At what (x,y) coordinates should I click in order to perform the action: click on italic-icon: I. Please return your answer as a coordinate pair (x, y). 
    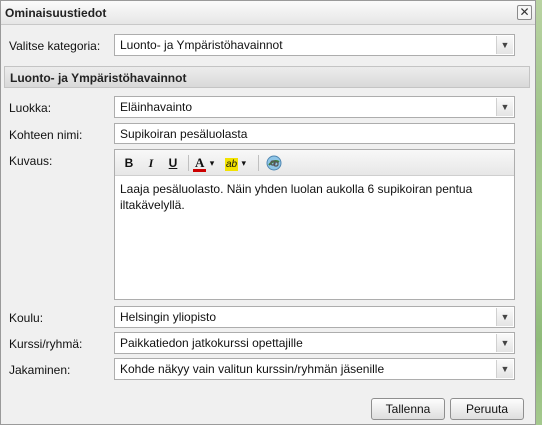
    Looking at the image, I should click on (151, 163).